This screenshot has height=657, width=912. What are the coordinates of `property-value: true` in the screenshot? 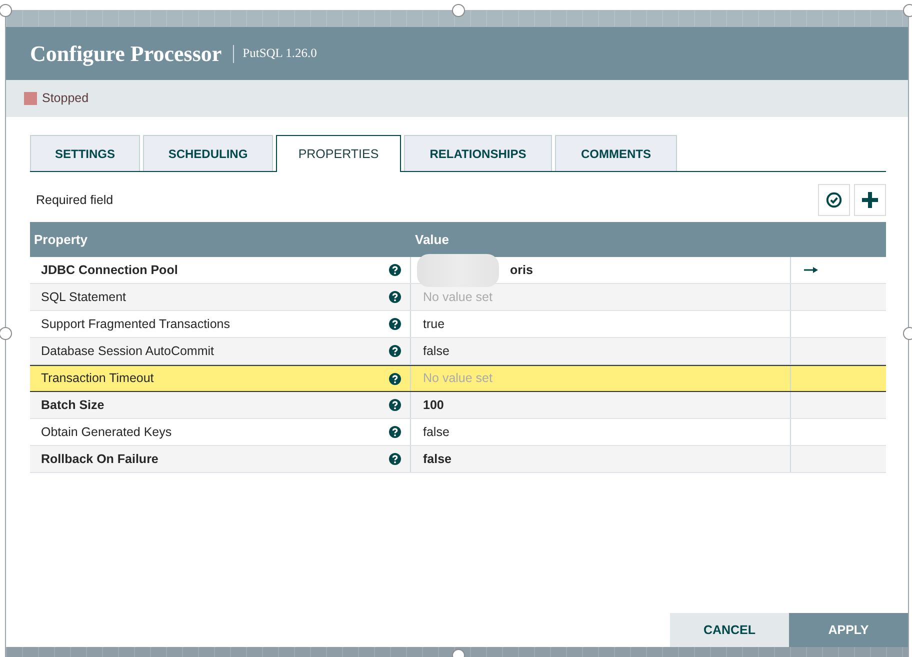 It's located at (434, 324).